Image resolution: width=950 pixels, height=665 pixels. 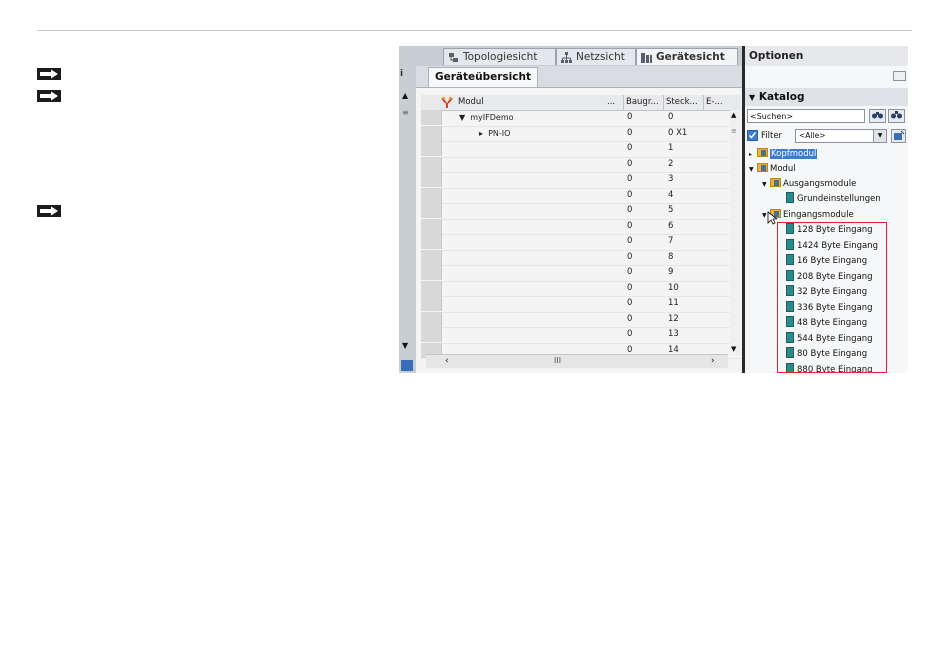 What do you see at coordinates (781, 97) in the screenshot?
I see `katalog-title: Katalog` at bounding box center [781, 97].